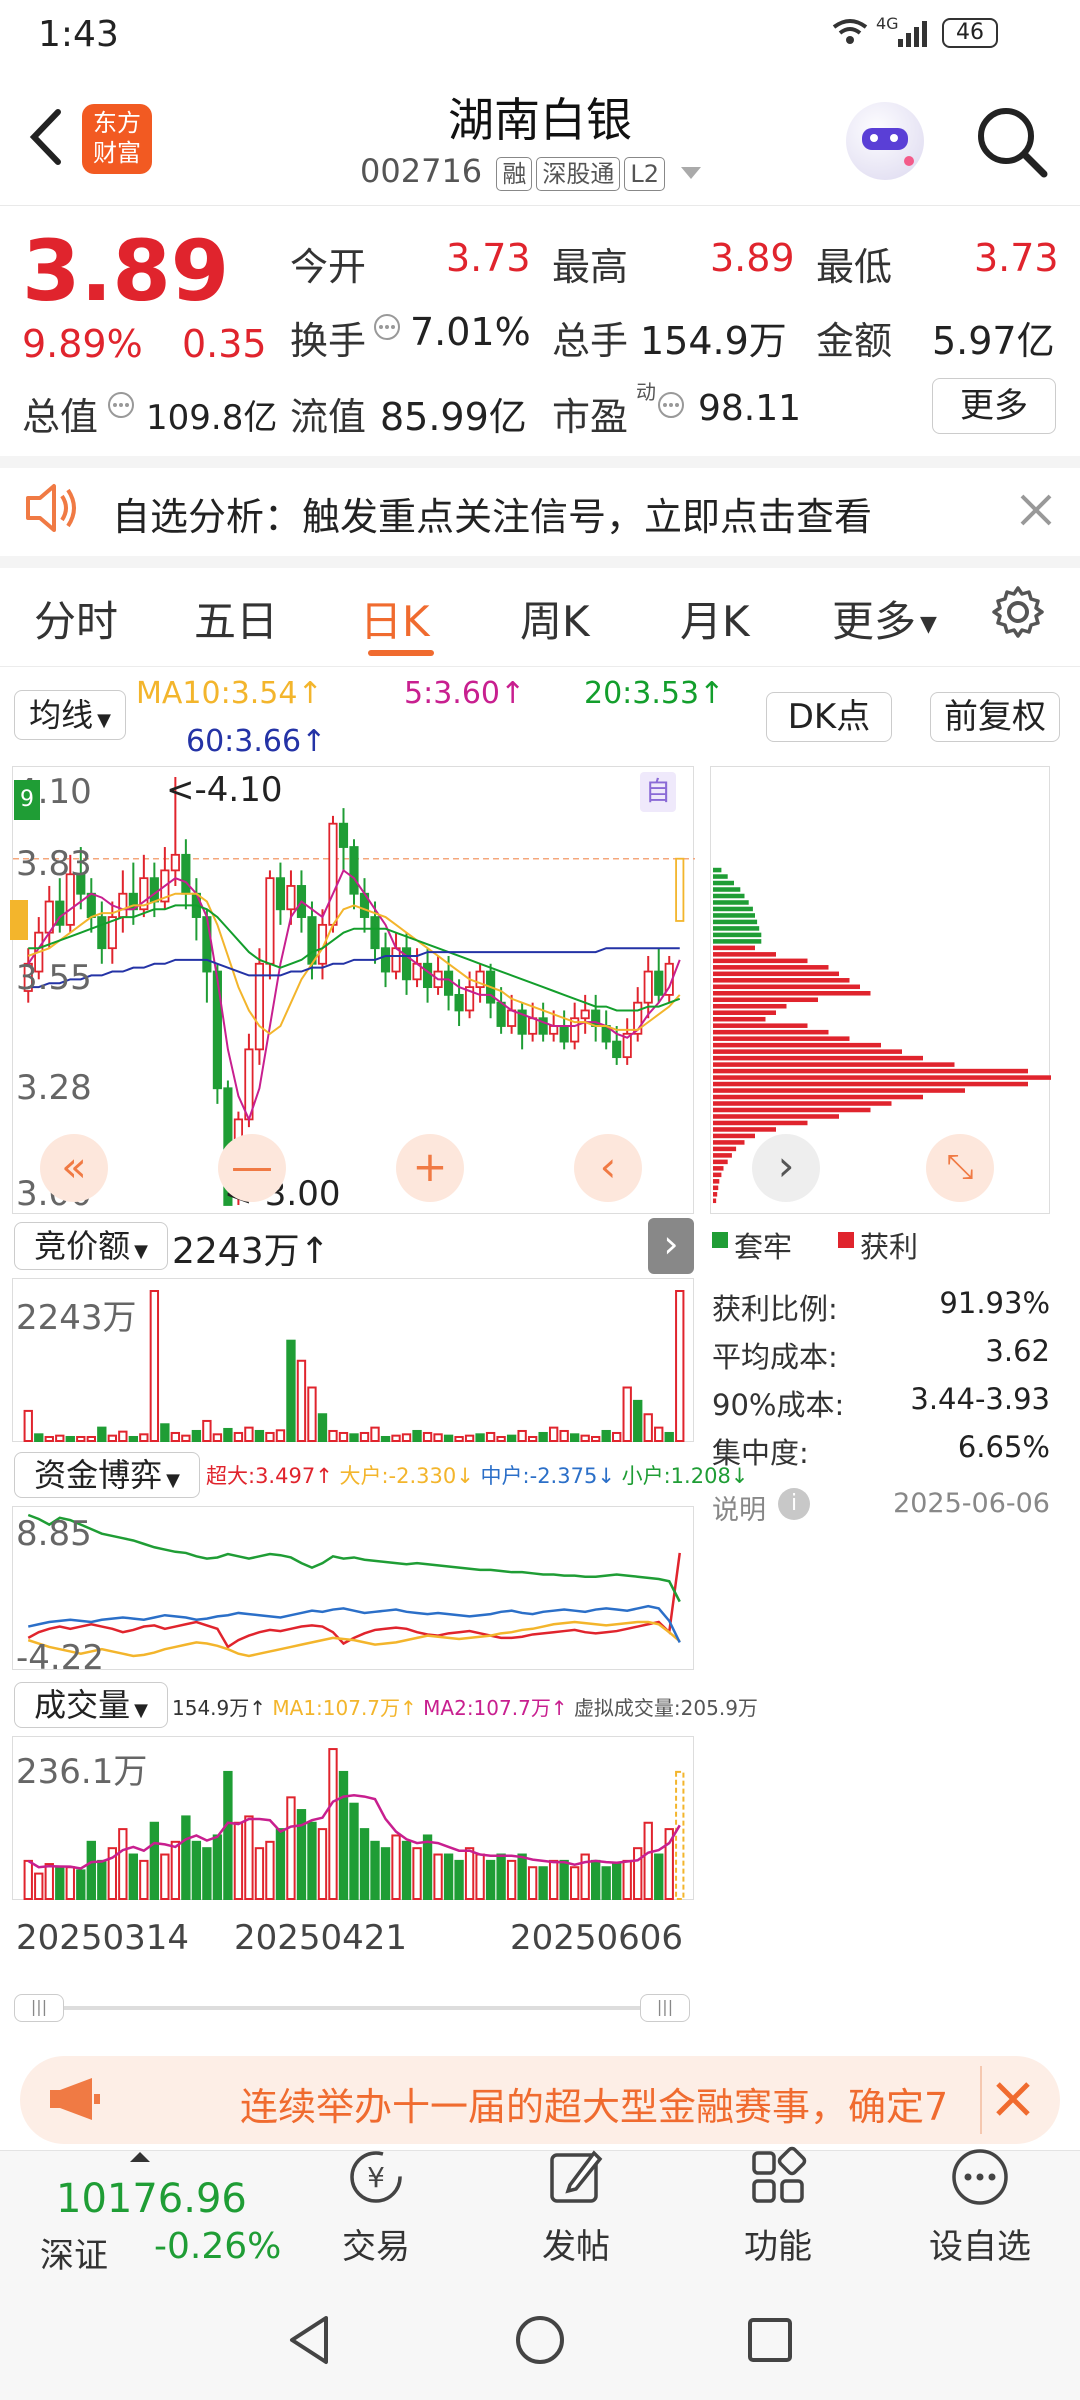 Image resolution: width=1080 pixels, height=2400 pixels. Describe the element at coordinates (576, 2206) in the screenshot. I see `nav-post: 发帖` at that location.